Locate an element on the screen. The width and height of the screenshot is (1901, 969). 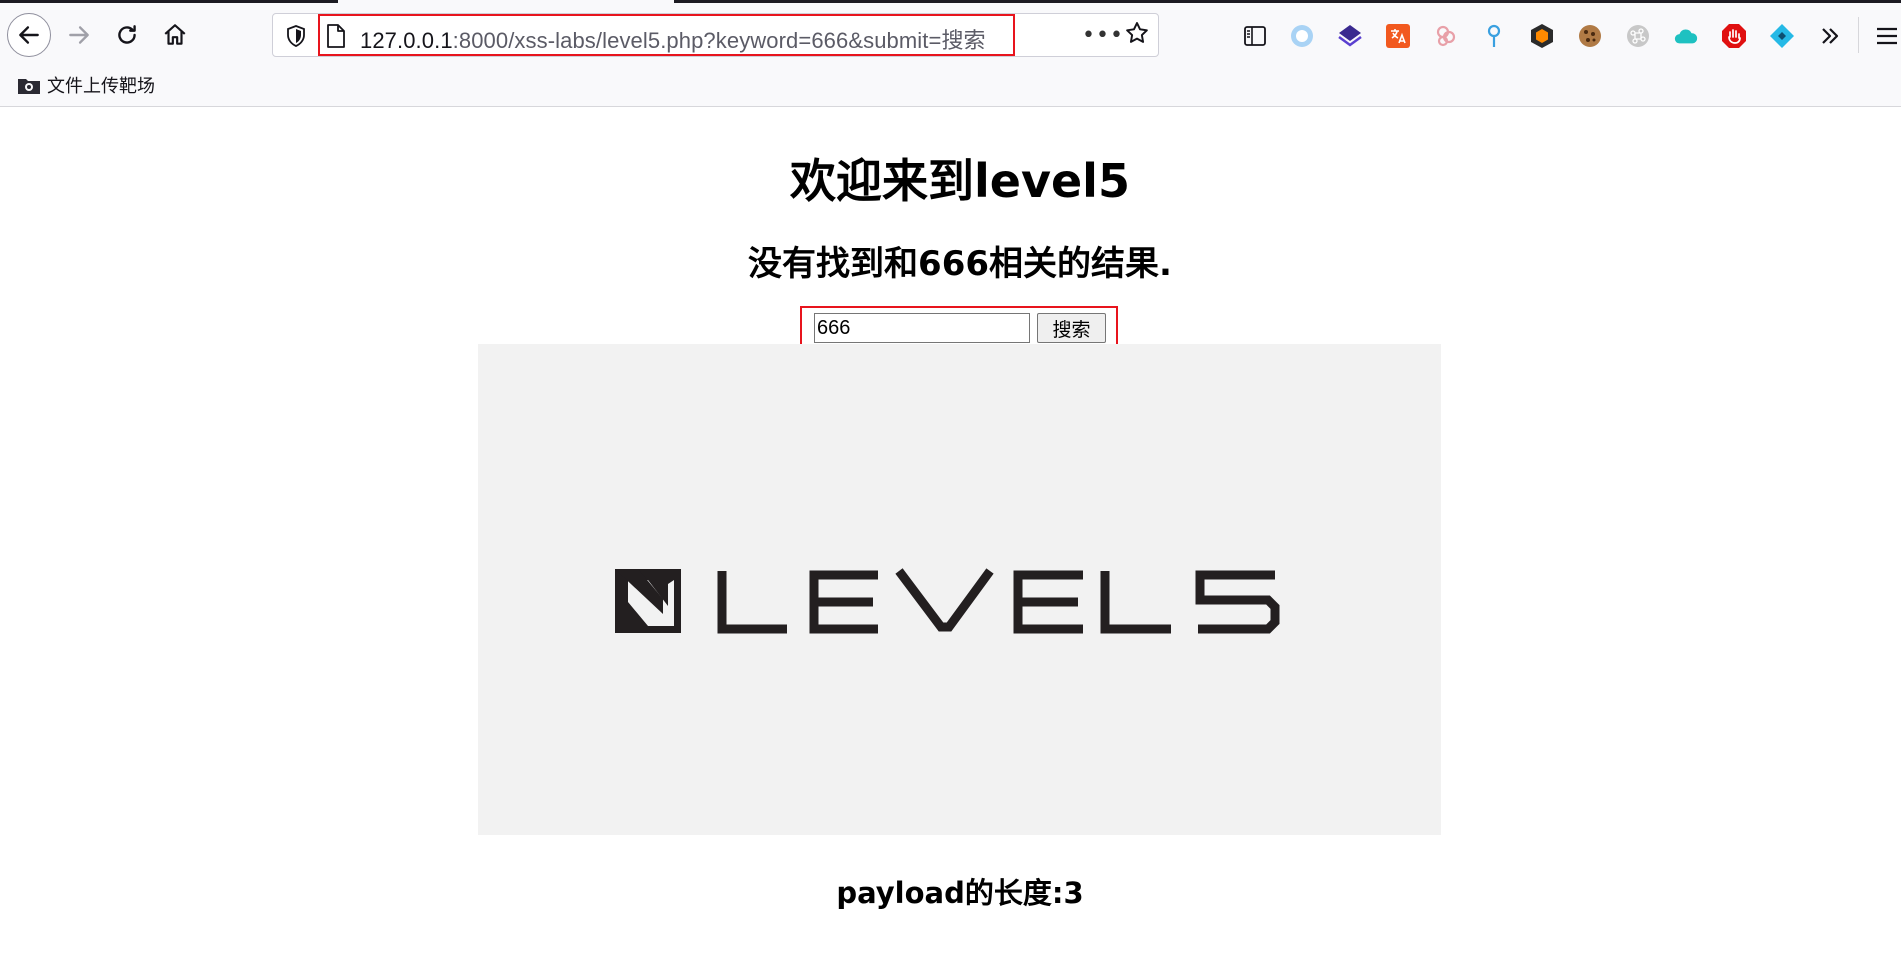
pin-extension-button is located at coordinates (1494, 36).